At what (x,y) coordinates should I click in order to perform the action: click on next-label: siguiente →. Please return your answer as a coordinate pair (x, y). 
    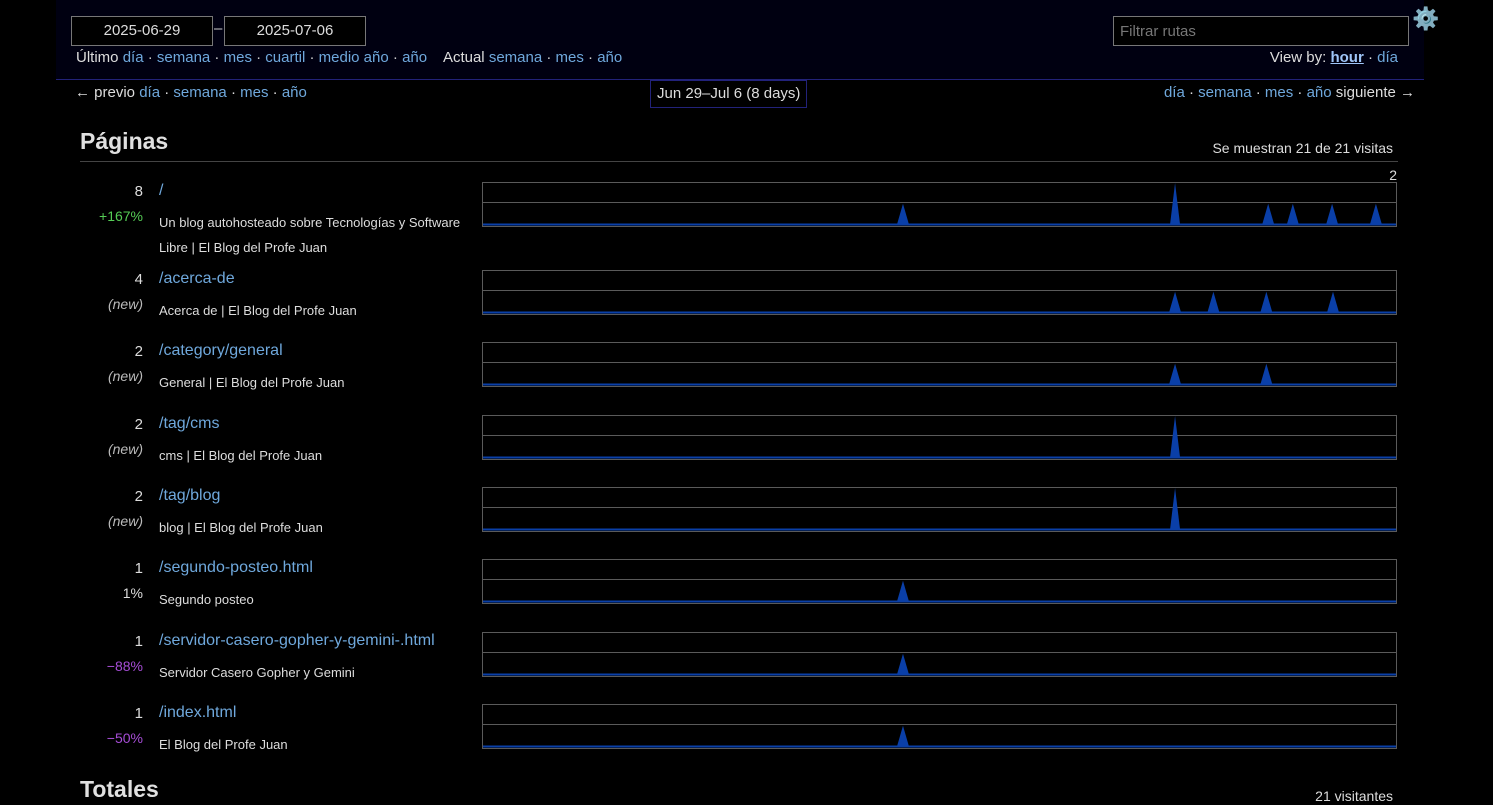
    Looking at the image, I should click on (1375, 92).